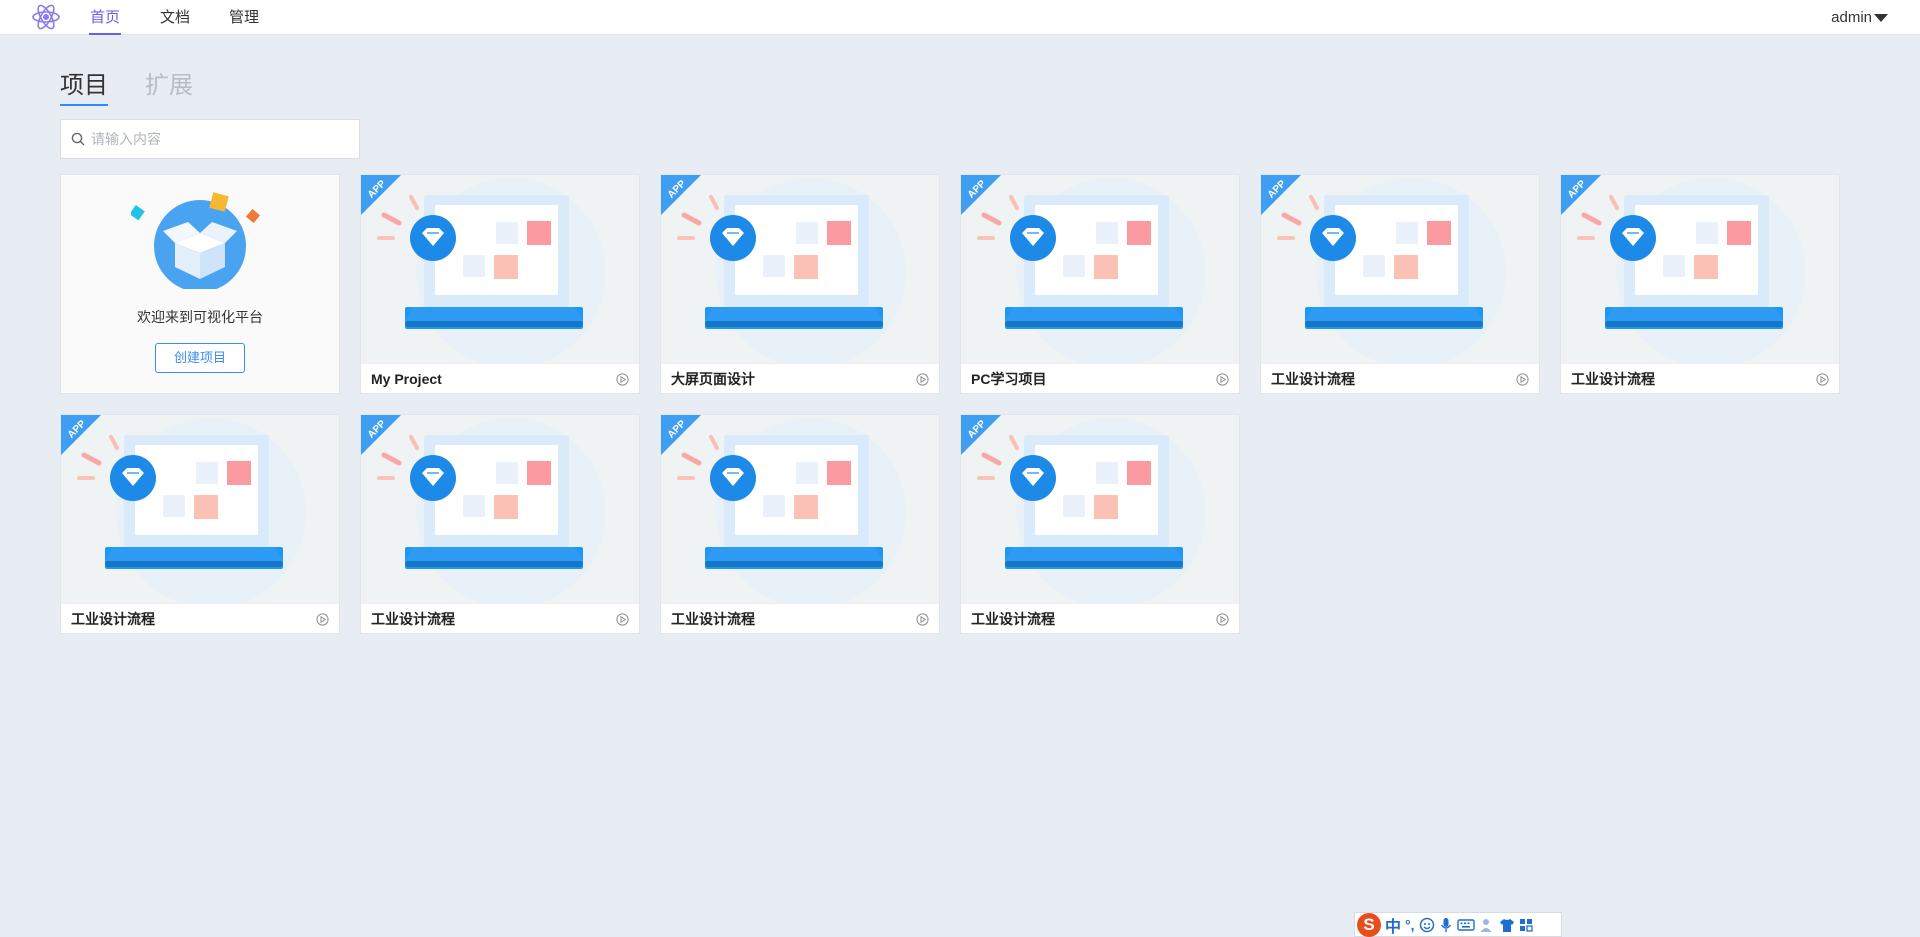 The height and width of the screenshot is (937, 1920). I want to click on grid-icon, so click(1526, 925).